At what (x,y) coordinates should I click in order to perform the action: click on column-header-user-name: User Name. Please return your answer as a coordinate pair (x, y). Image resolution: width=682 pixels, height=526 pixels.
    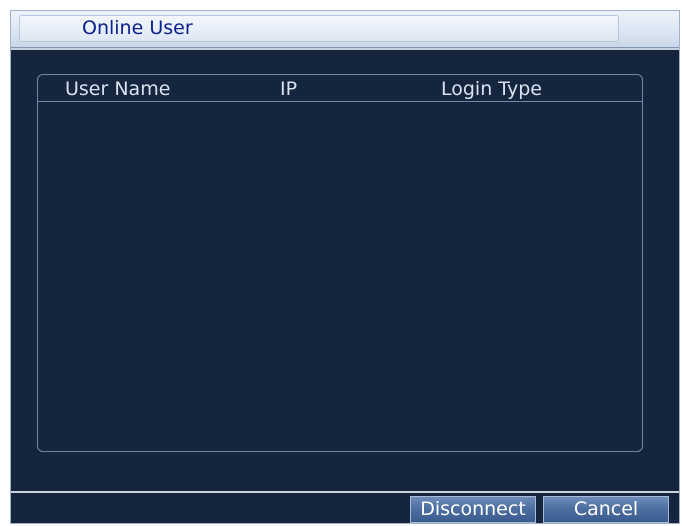
    Looking at the image, I should click on (117, 89).